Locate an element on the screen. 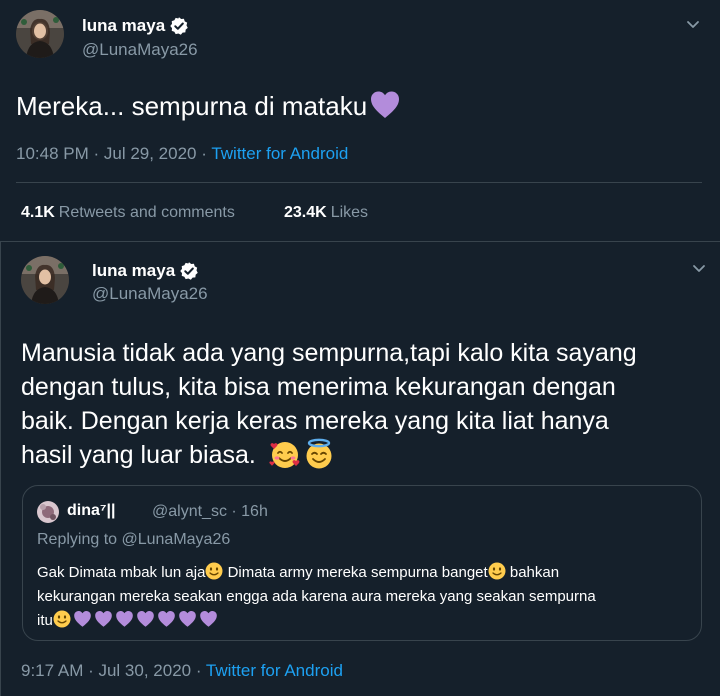 This screenshot has width=720, height=696. quoted-avatar is located at coordinates (48, 512).